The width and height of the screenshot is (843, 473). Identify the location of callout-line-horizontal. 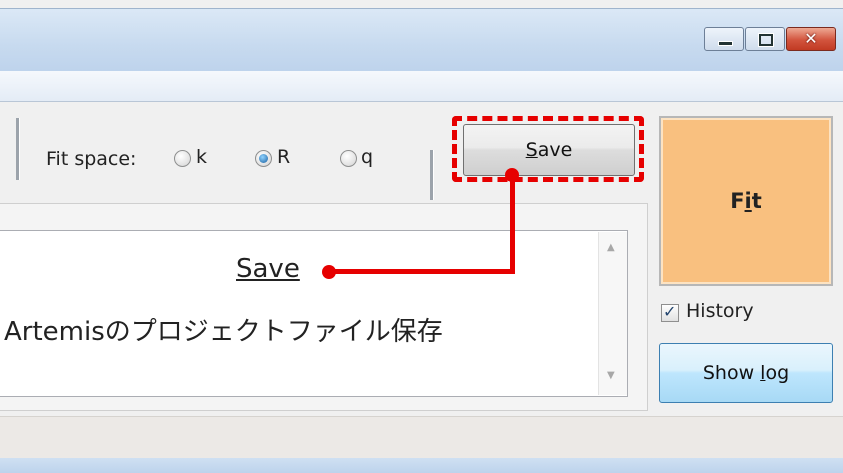
(422, 271).